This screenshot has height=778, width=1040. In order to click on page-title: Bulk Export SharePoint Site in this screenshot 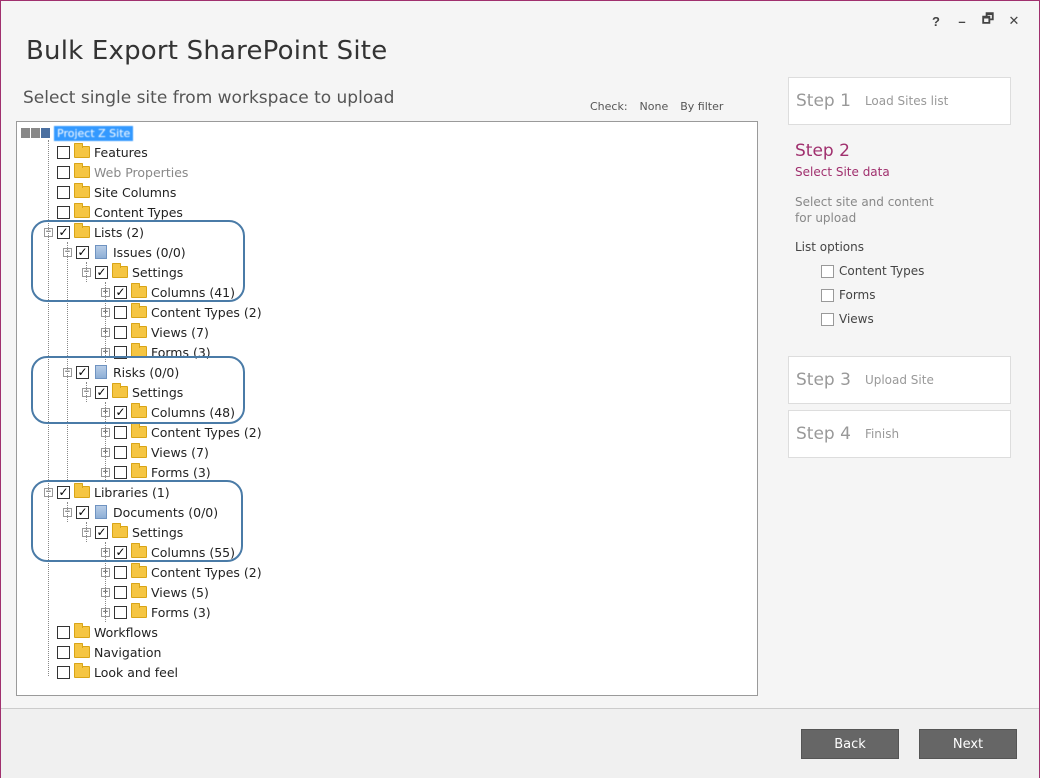, I will do `click(207, 51)`.